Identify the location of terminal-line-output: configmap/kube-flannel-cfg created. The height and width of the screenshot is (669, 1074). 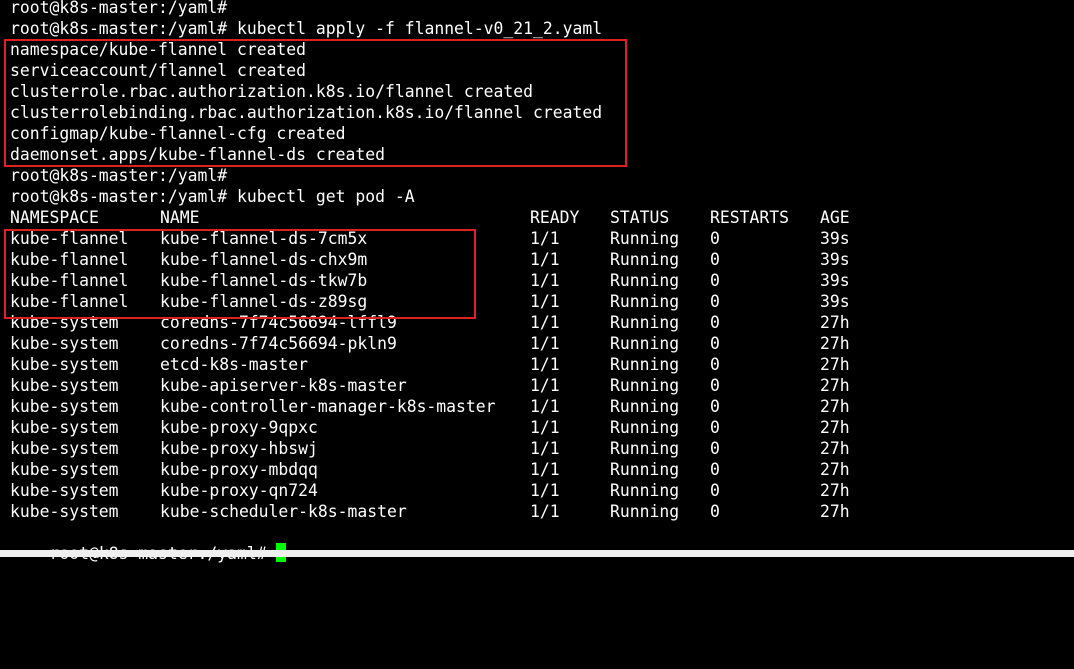
(178, 133).